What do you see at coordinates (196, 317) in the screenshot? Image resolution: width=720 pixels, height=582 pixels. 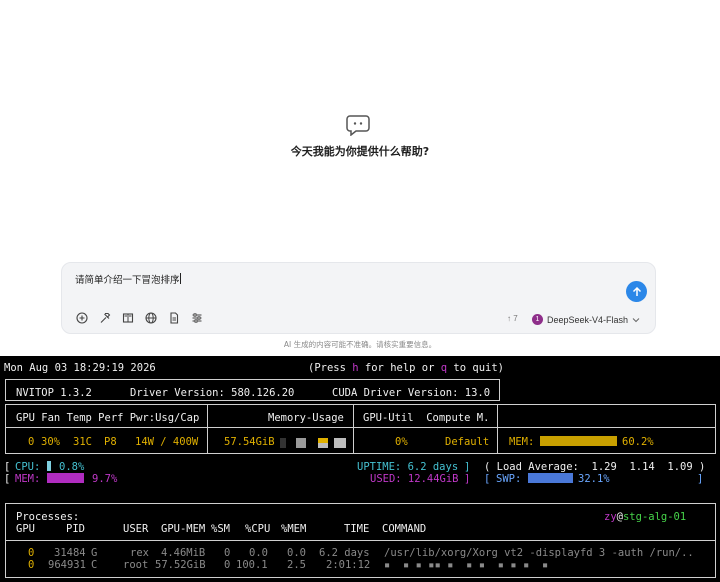 I see `sliders-icon` at bounding box center [196, 317].